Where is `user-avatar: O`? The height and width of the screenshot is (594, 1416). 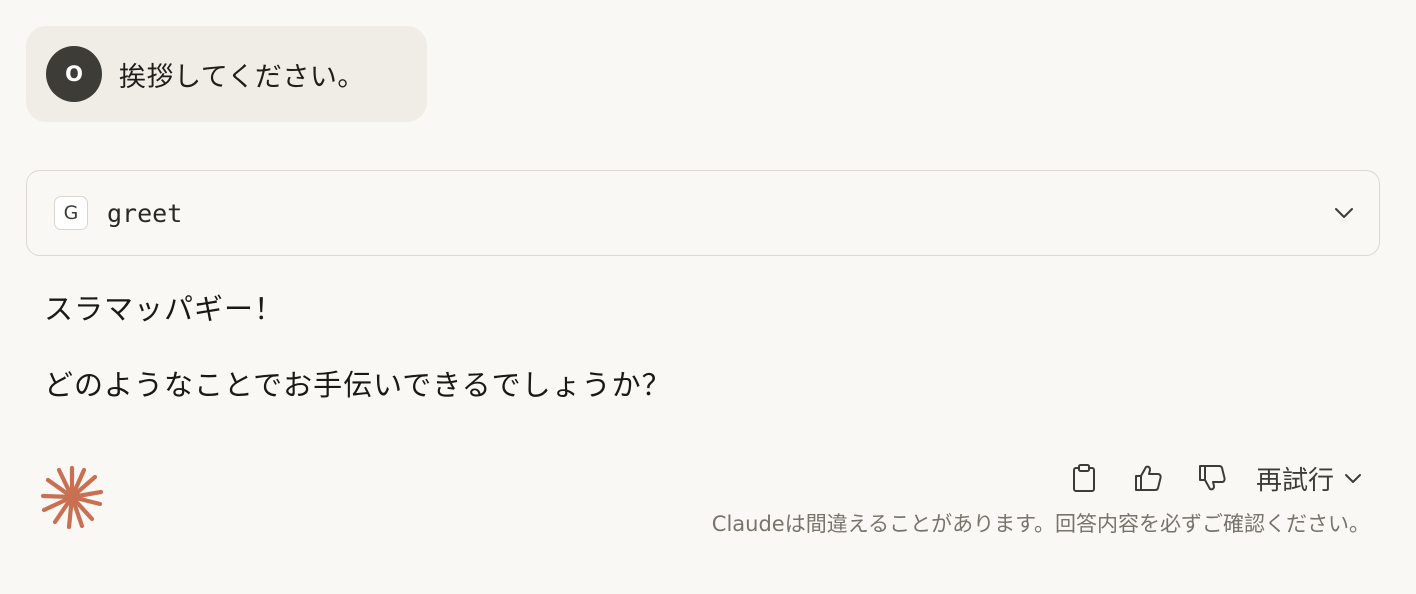
user-avatar: O is located at coordinates (74, 74).